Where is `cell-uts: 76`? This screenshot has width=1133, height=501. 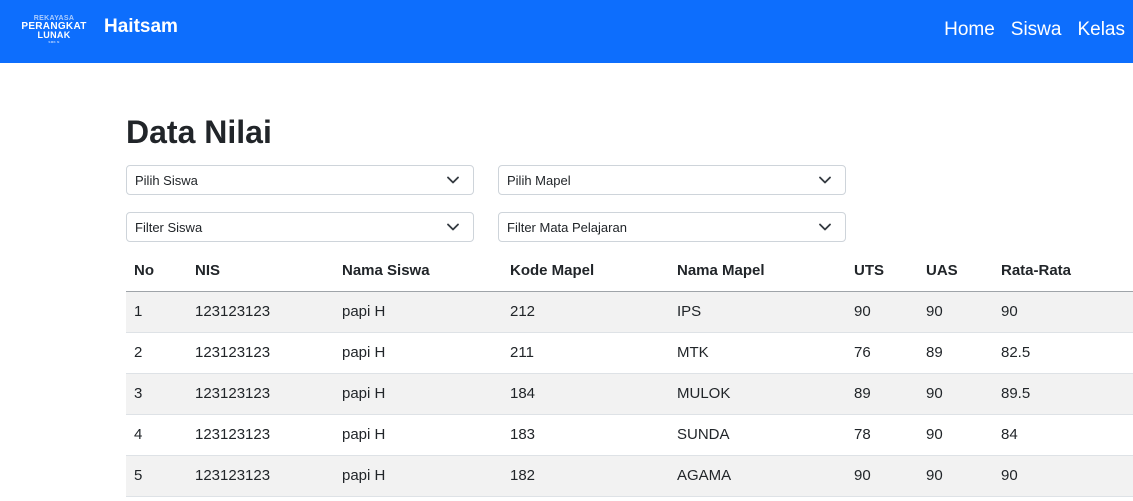 cell-uts: 76 is located at coordinates (882, 353).